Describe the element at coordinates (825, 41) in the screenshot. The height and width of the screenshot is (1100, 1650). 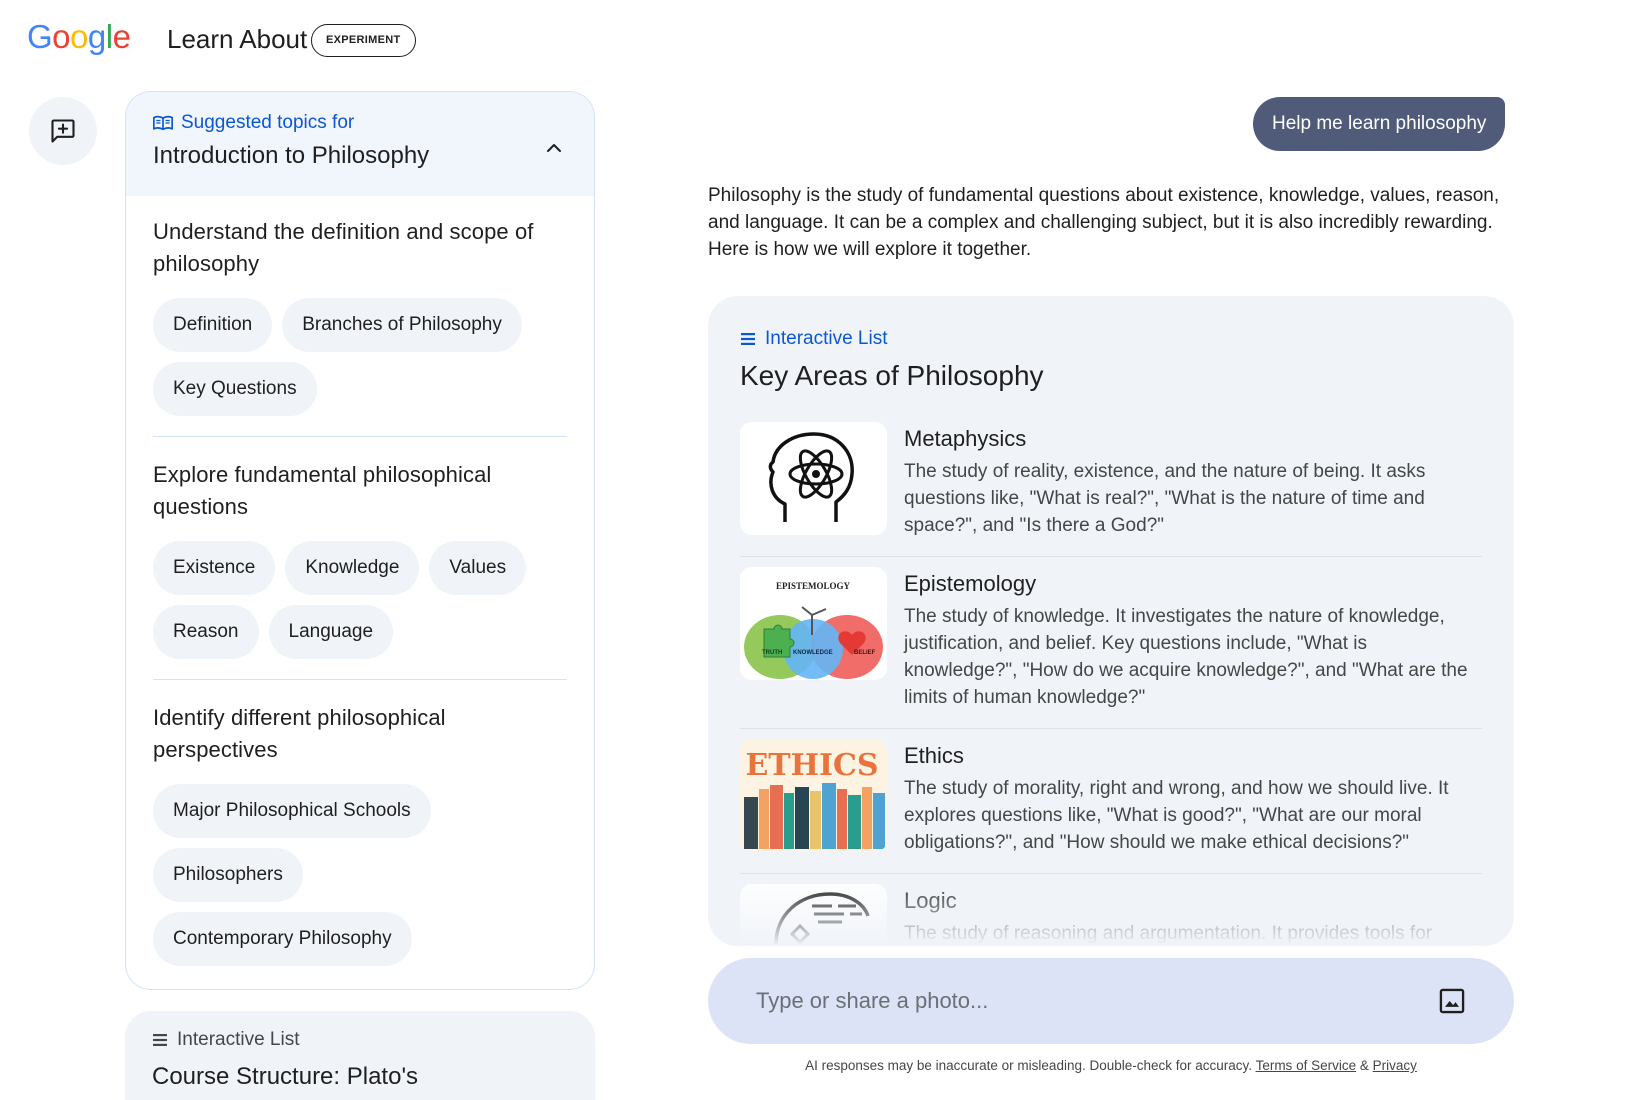
I see `header: Google Learn About EXPERIMENT` at that location.